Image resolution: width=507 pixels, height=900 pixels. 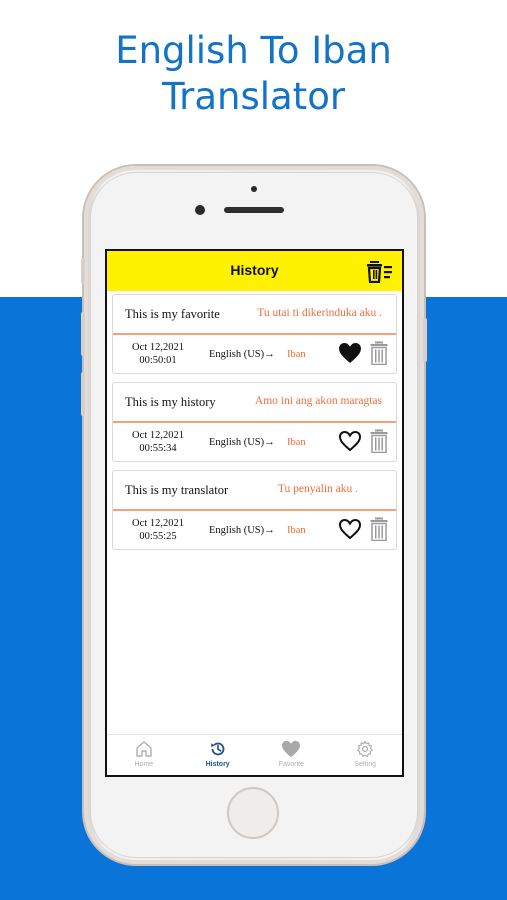 I want to click on phone-home-button, so click(x=253, y=813).